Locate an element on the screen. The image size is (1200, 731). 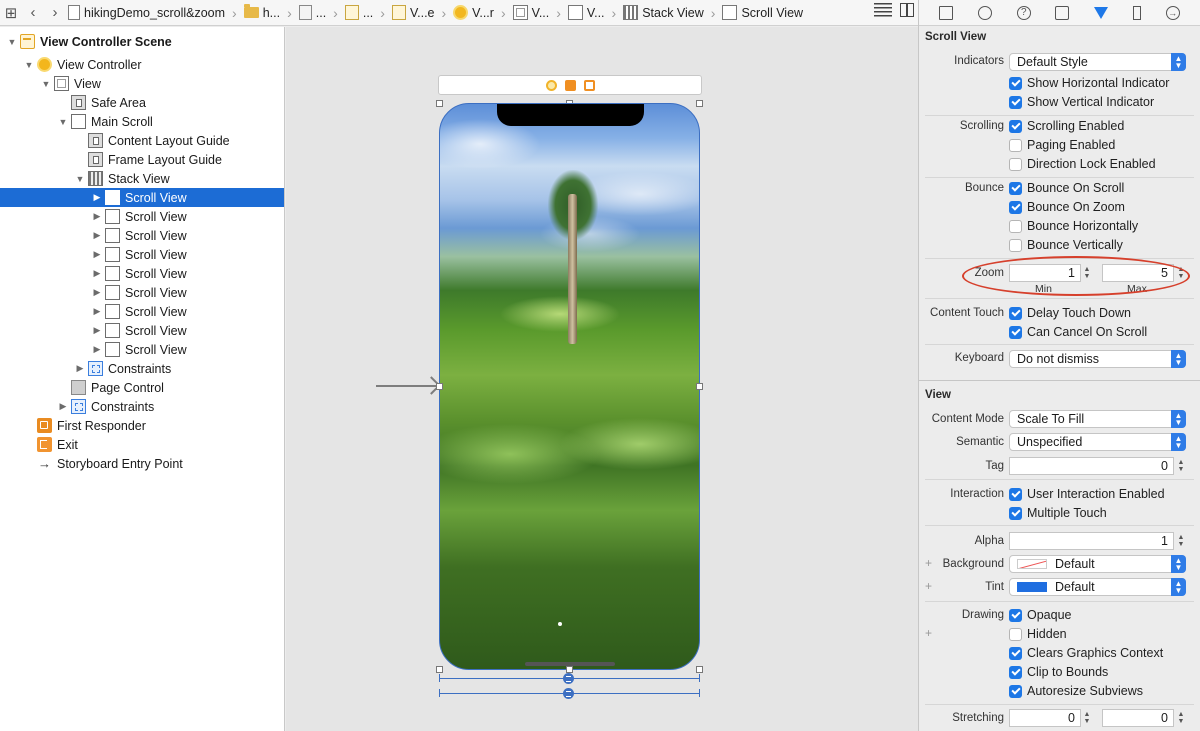
outline-row-scene: ▼ View Controller Scene is located at coordinates (142, 41).